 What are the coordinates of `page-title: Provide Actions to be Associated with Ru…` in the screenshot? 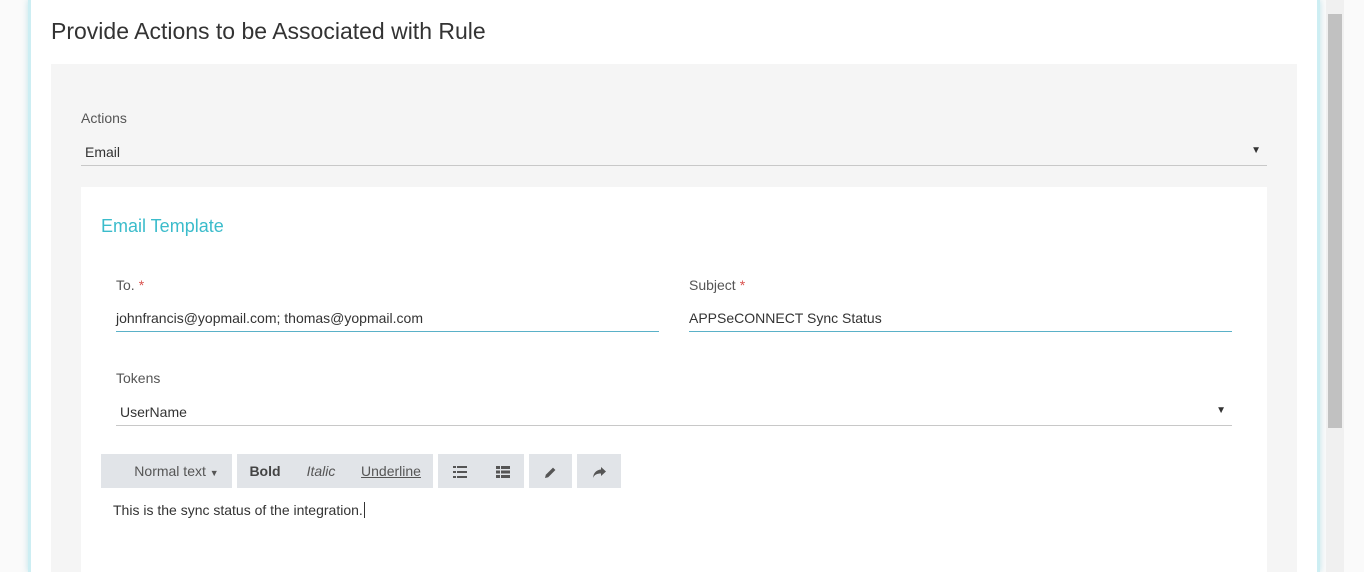 It's located at (268, 31).